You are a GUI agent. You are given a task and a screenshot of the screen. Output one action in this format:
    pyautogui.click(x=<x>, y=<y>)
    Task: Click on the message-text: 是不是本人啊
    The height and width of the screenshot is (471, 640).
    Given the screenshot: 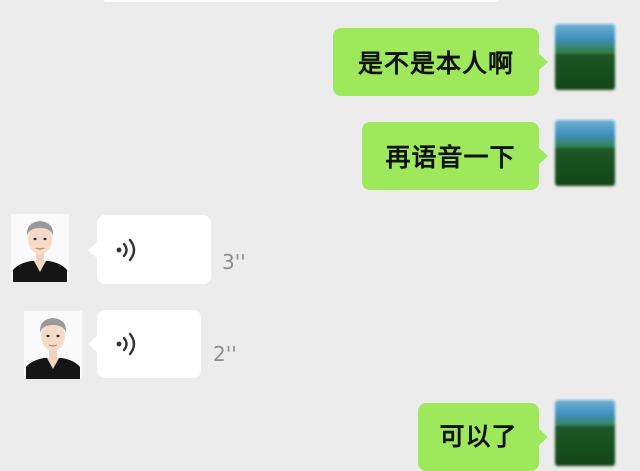 What is the action you would take?
    pyautogui.click(x=435, y=63)
    